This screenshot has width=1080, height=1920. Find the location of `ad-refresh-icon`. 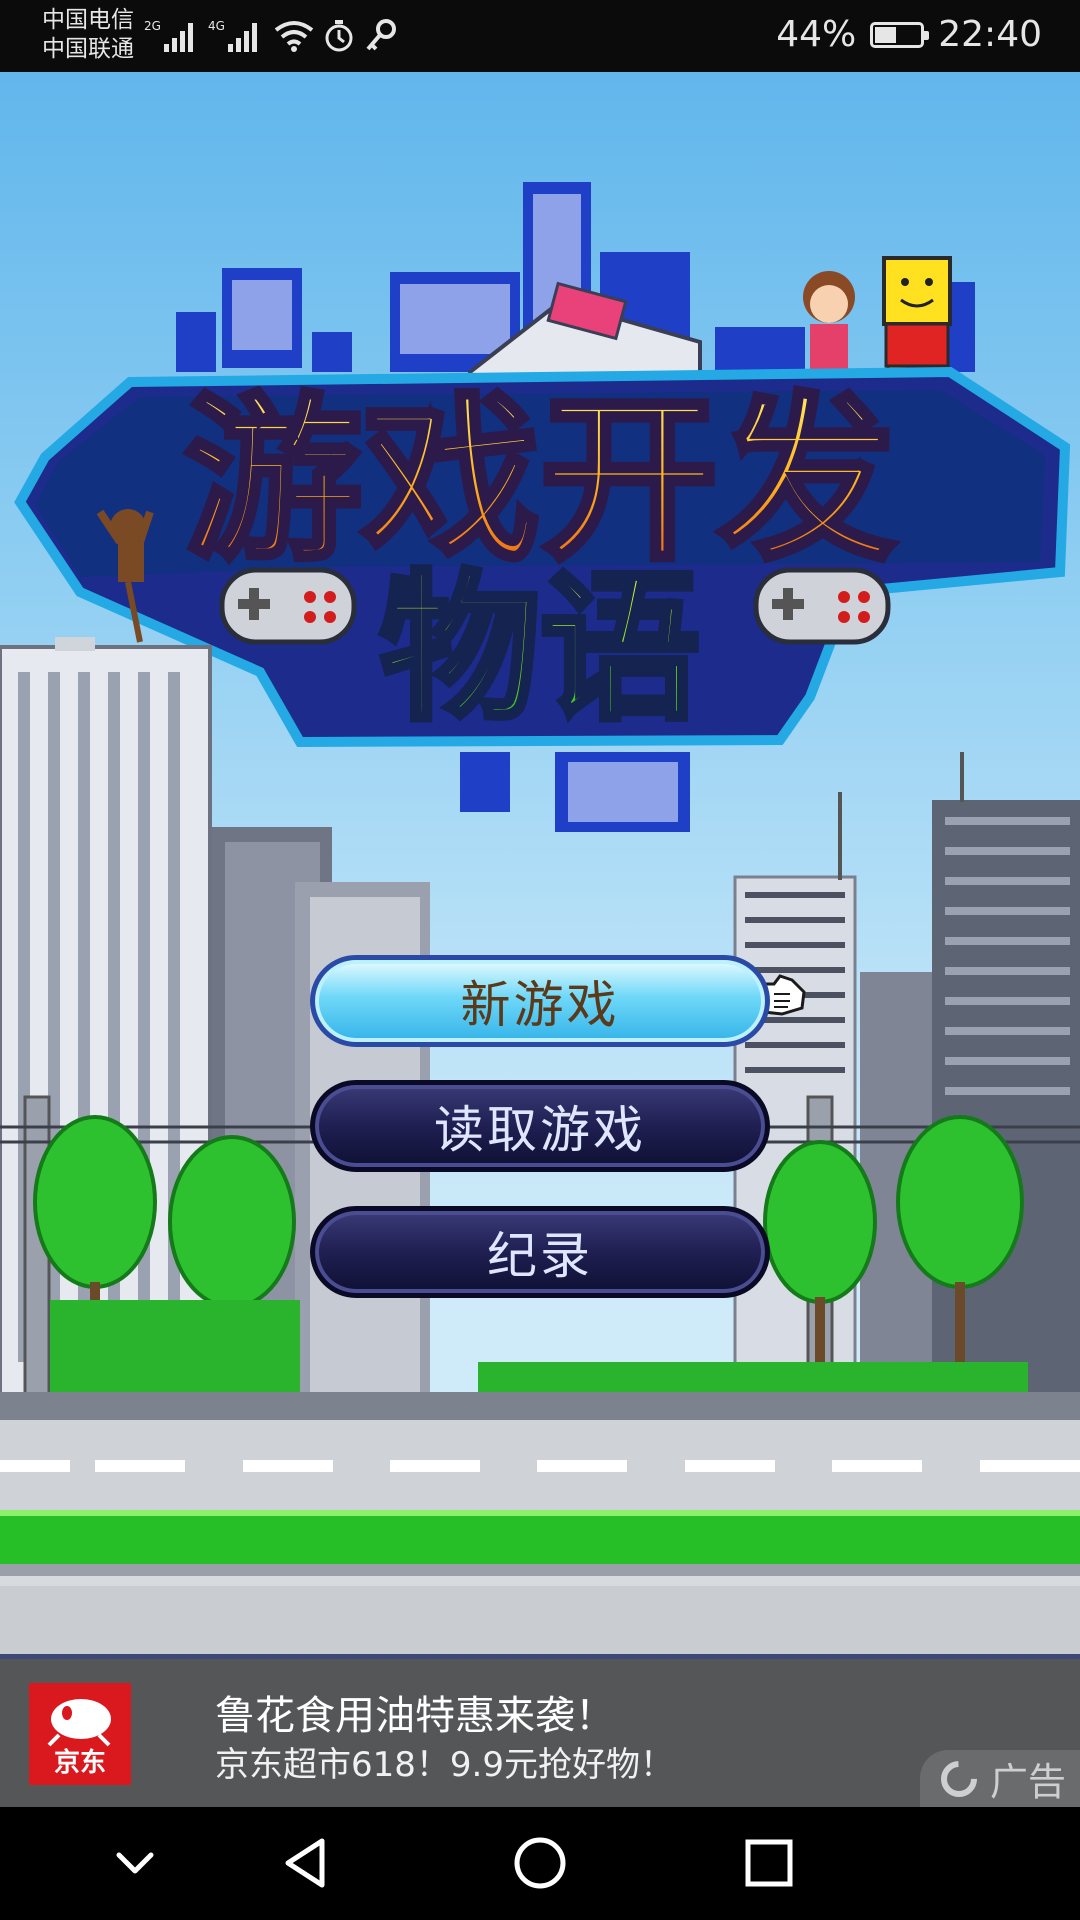

ad-refresh-icon is located at coordinates (959, 1778).